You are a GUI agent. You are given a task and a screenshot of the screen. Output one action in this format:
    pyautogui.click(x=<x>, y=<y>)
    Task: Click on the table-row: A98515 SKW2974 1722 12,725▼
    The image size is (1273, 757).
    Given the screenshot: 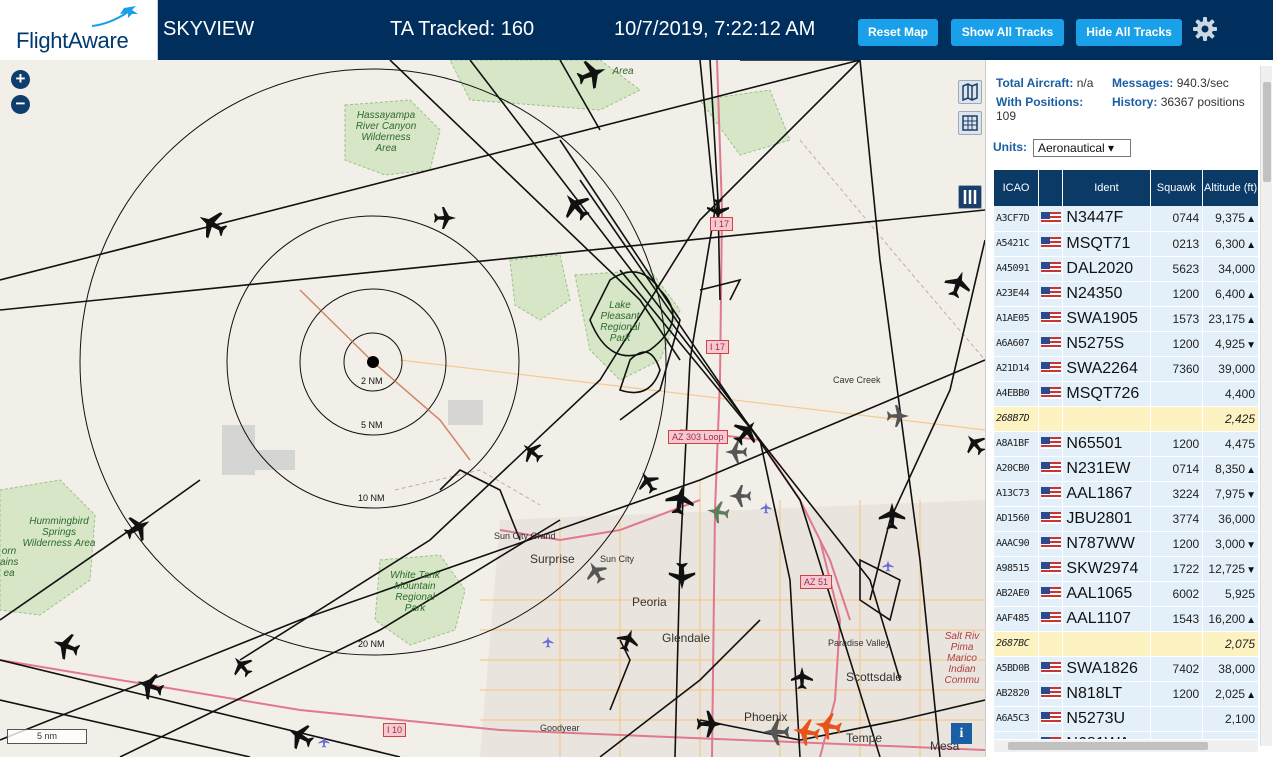 What is the action you would take?
    pyautogui.click(x=1126, y=569)
    